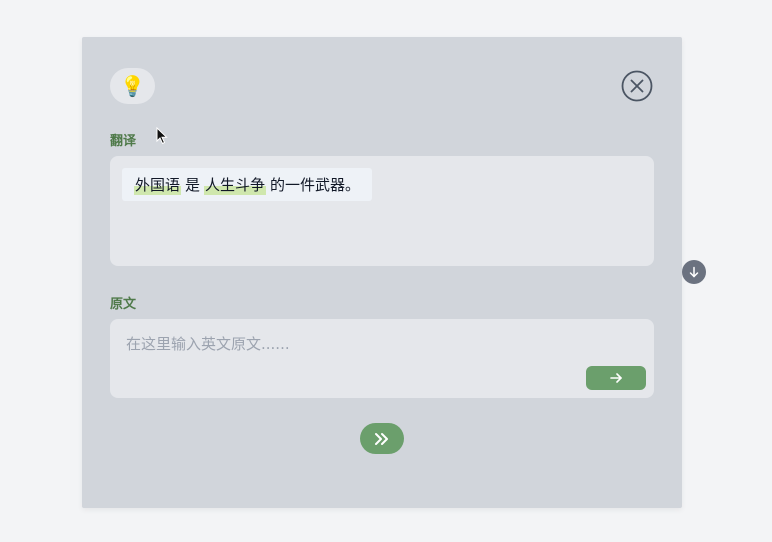 Image resolution: width=772 pixels, height=542 pixels. I want to click on source-text-input, so click(346, 344).